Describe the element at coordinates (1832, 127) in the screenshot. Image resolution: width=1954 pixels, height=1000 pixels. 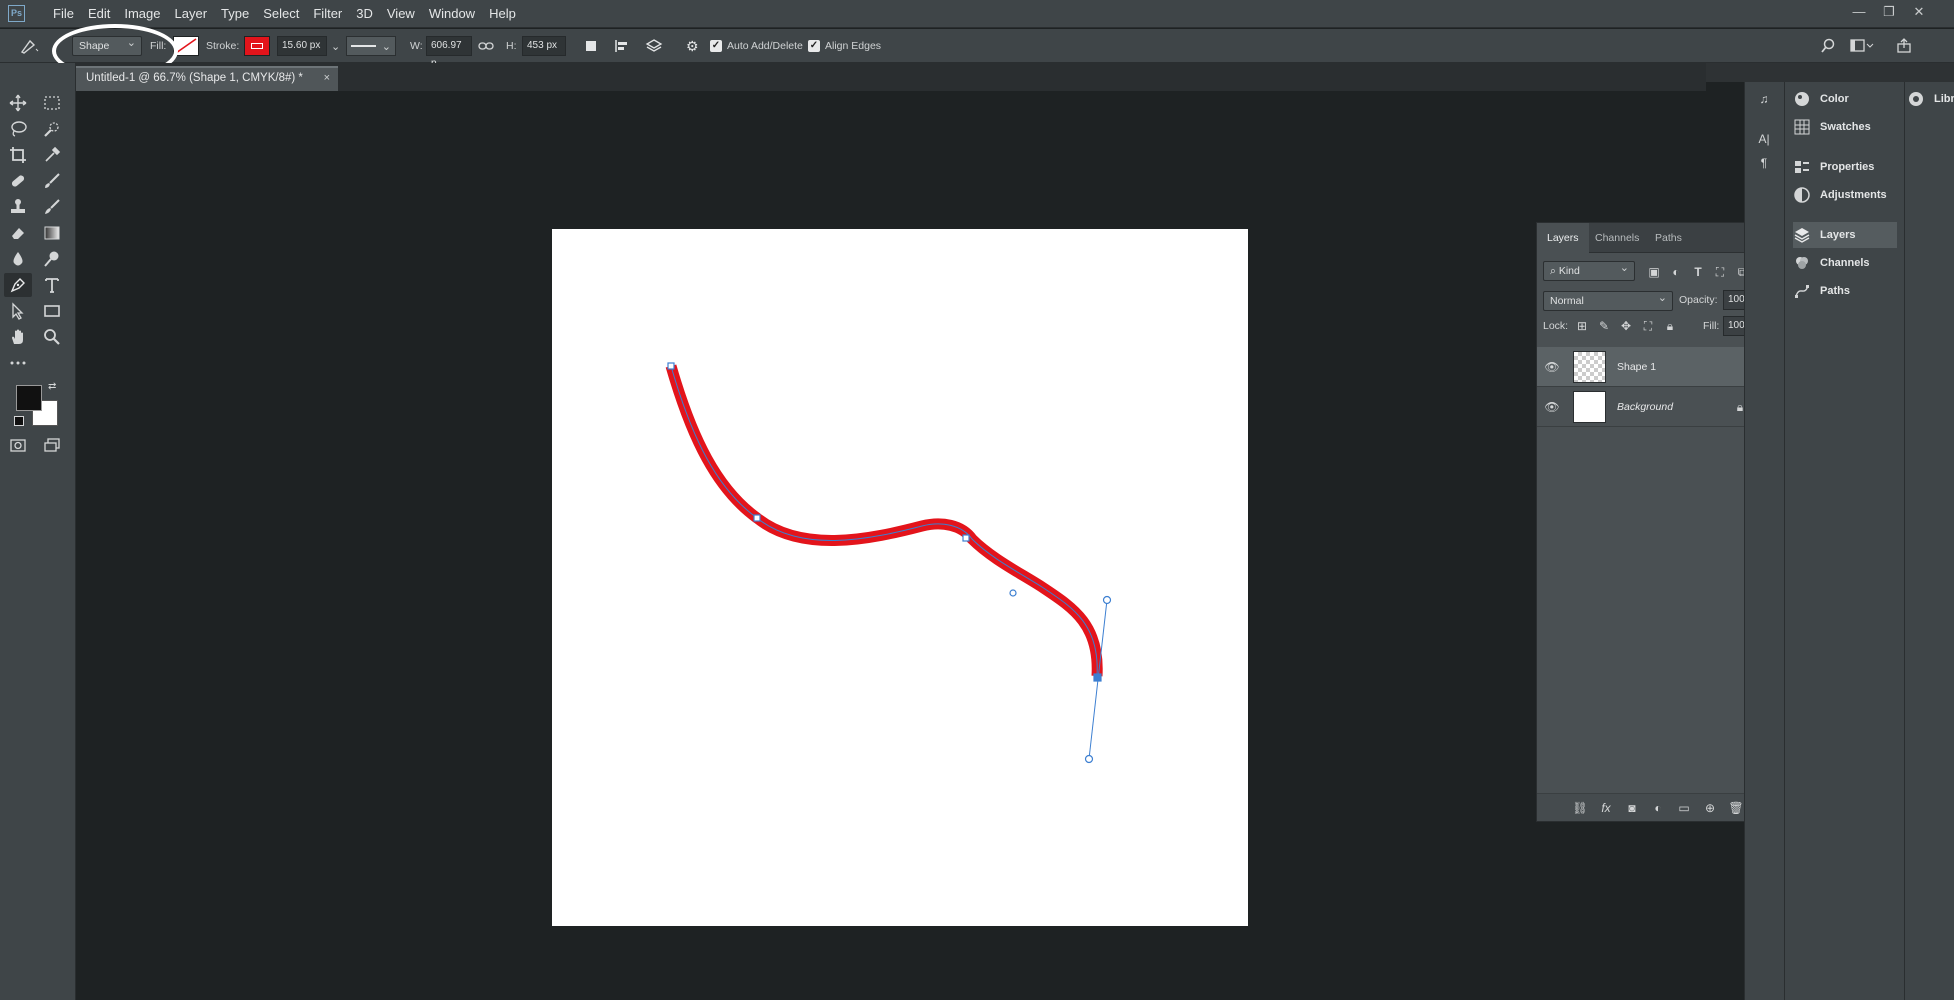
I see `dock-swatches: Swatches` at that location.